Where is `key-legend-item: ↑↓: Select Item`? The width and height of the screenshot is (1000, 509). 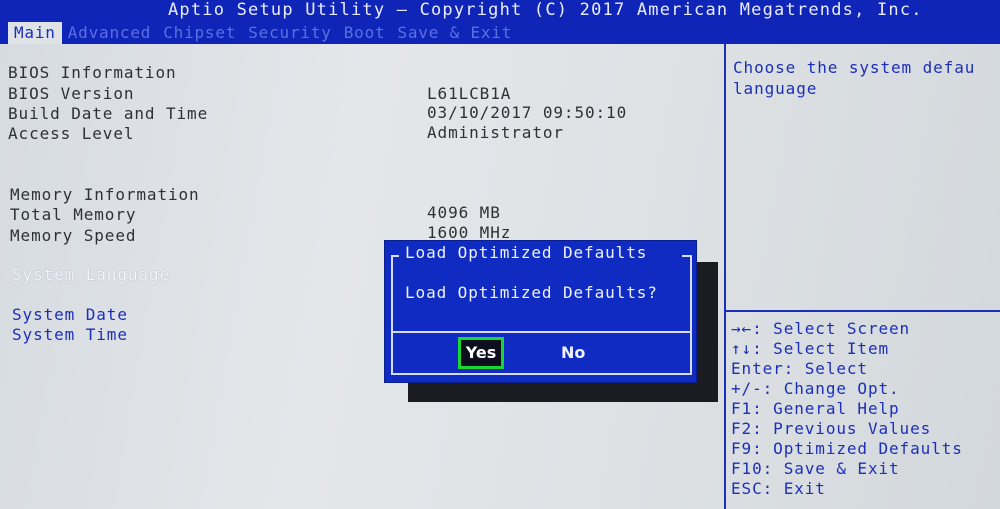 key-legend-item: ↑↓: Select Item is located at coordinates (810, 348).